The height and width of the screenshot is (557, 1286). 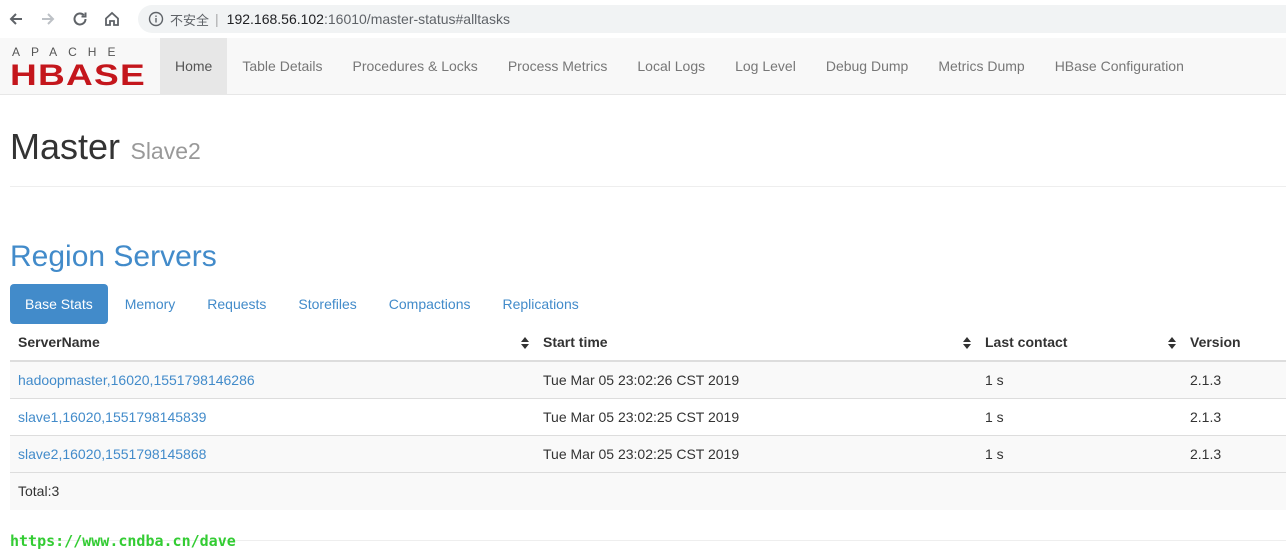 What do you see at coordinates (416, 19) in the screenshot?
I see `url-path: :16010/master-status#alltasks` at bounding box center [416, 19].